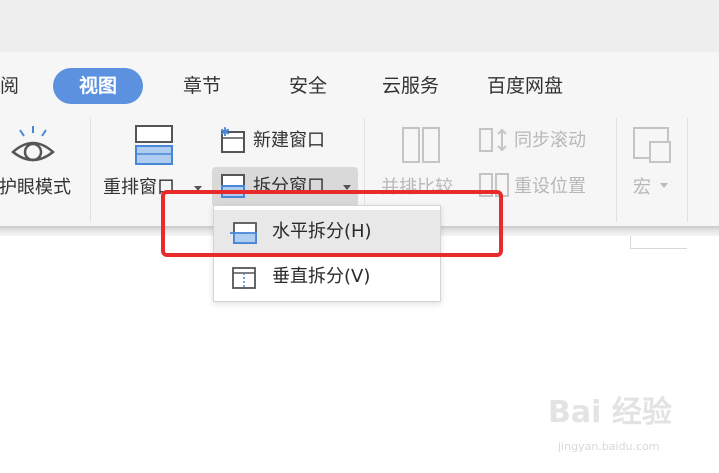  What do you see at coordinates (9, 86) in the screenshot?
I see `tab-review: 阅` at bounding box center [9, 86].